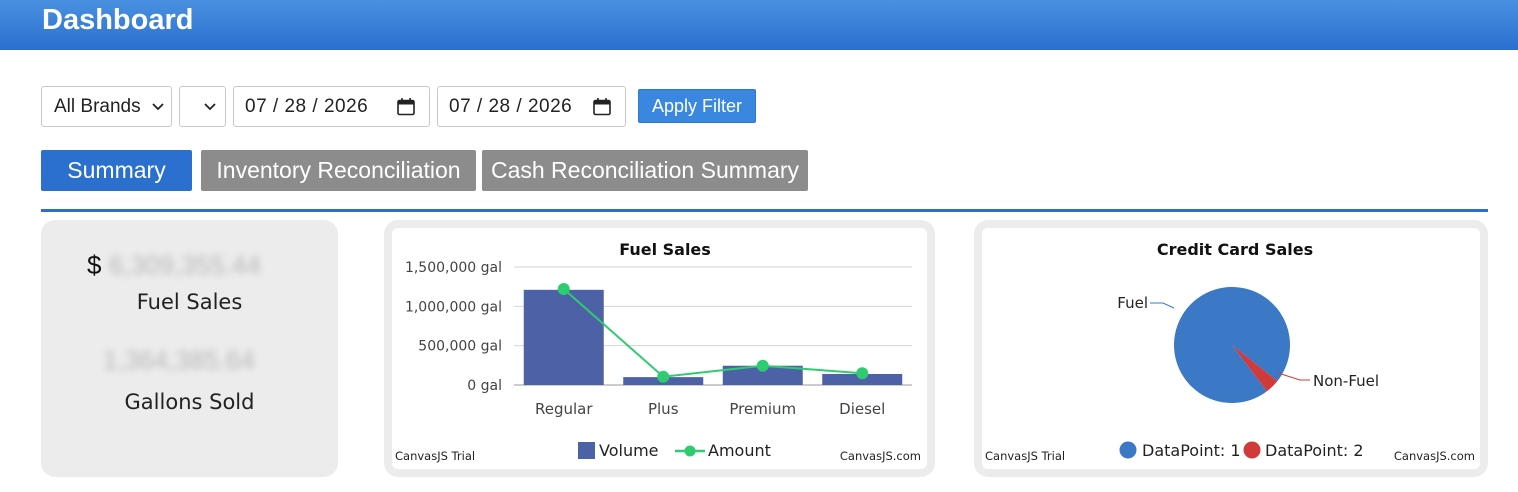  What do you see at coordinates (511, 106) in the screenshot?
I see `end-date-value: 07 / 28 / 2026` at bounding box center [511, 106].